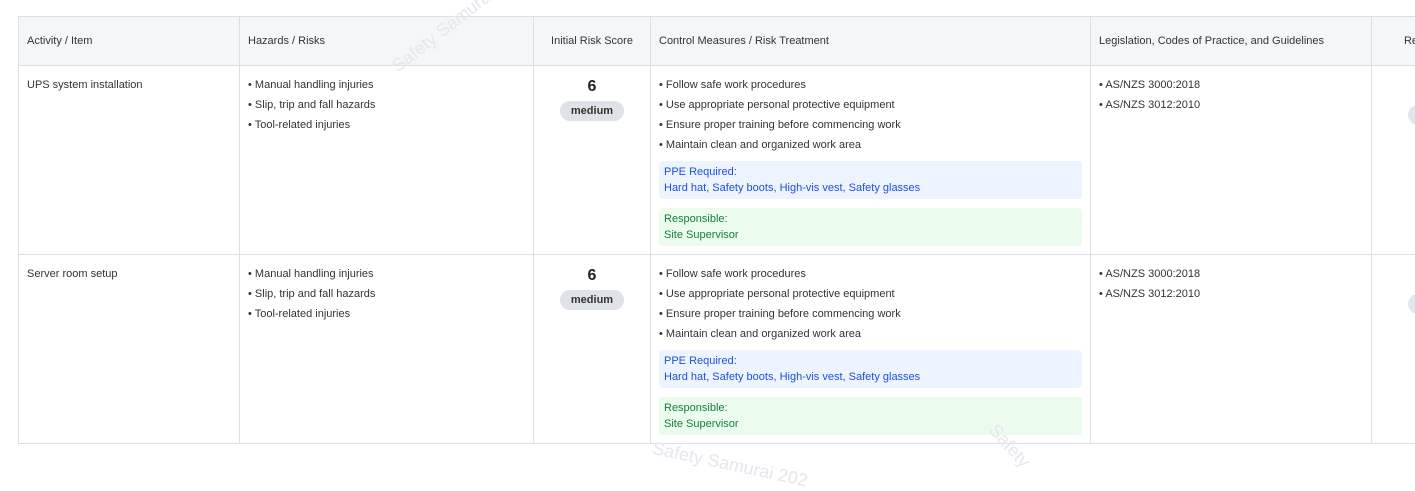 The height and width of the screenshot is (491, 1415). What do you see at coordinates (871, 41) in the screenshot?
I see `header-control-measures: Control Measures / Risk Treatment` at bounding box center [871, 41].